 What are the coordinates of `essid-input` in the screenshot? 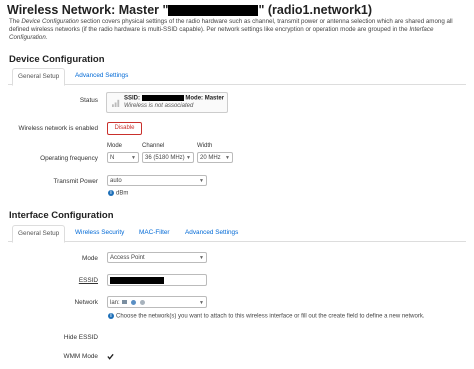 It's located at (157, 280).